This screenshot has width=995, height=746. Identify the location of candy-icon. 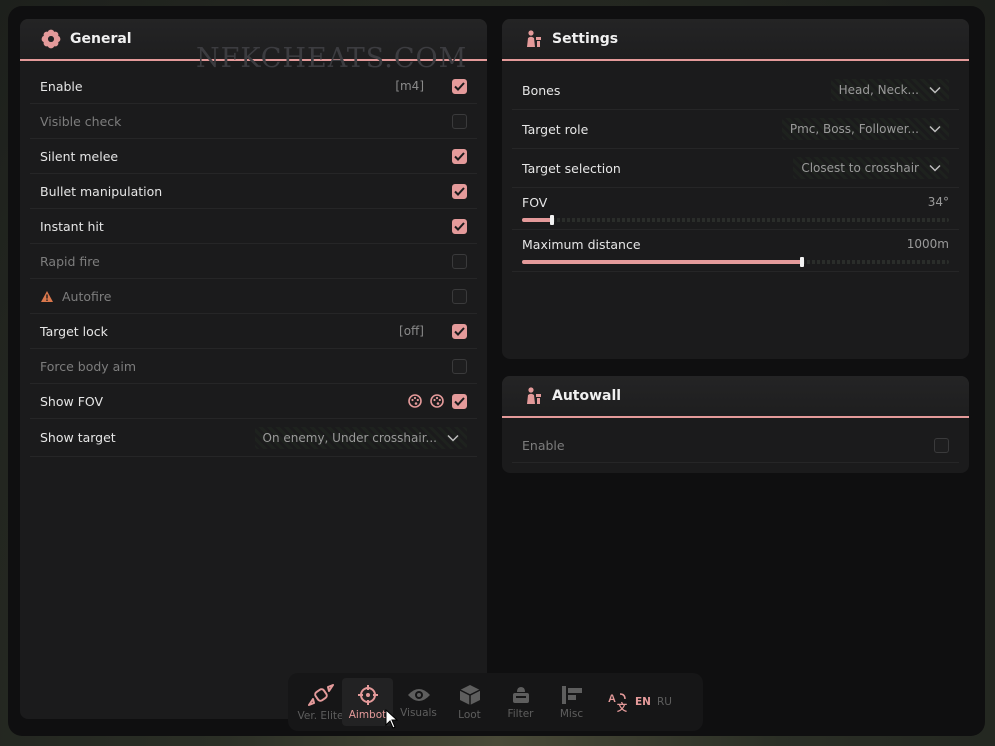
(320, 694).